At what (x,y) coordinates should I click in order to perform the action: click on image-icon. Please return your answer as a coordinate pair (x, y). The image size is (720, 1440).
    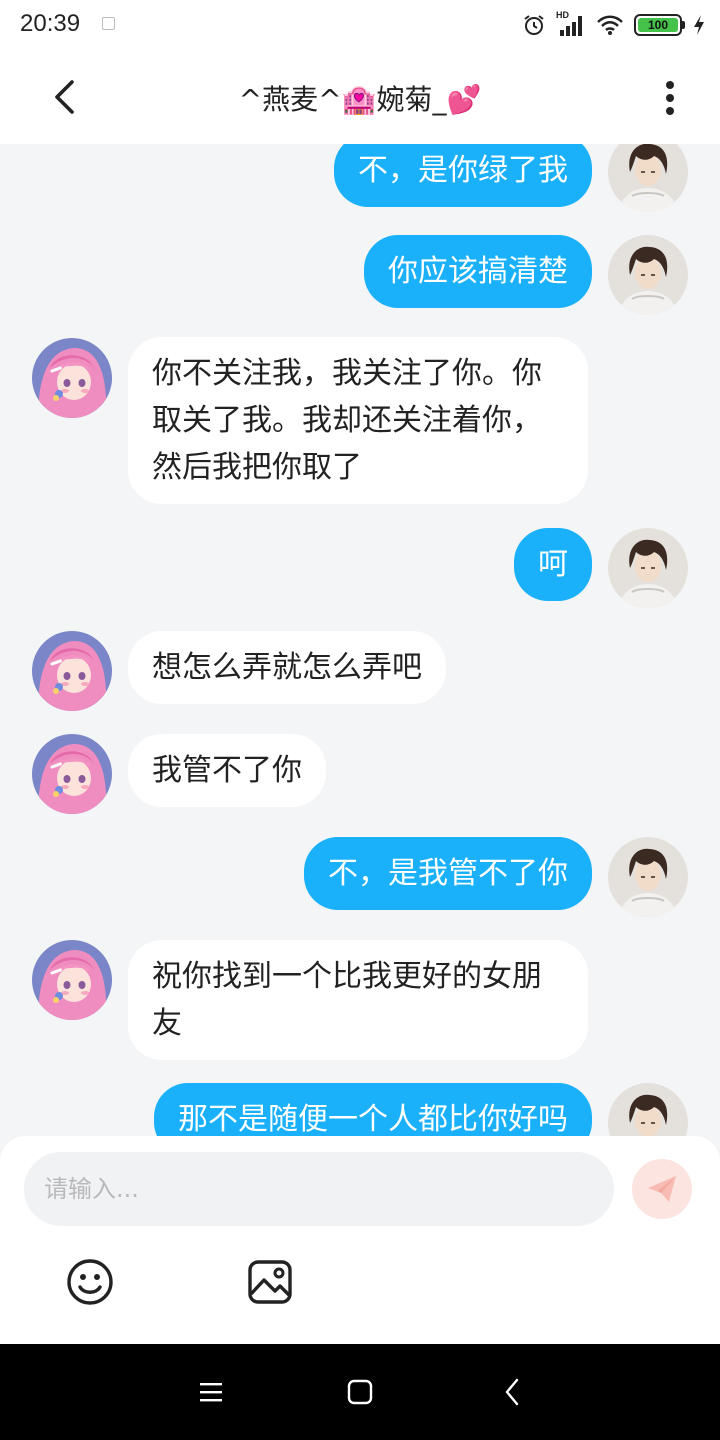
    Looking at the image, I should click on (270, 1282).